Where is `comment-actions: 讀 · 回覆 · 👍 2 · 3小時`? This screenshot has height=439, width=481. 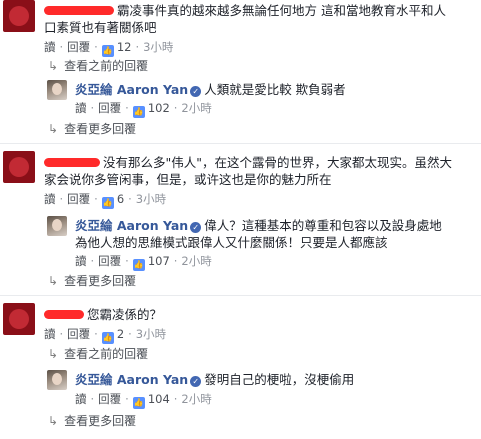 comment-actions: 讀 · 回覆 · 👍 2 · 3小時 is located at coordinates (105, 335).